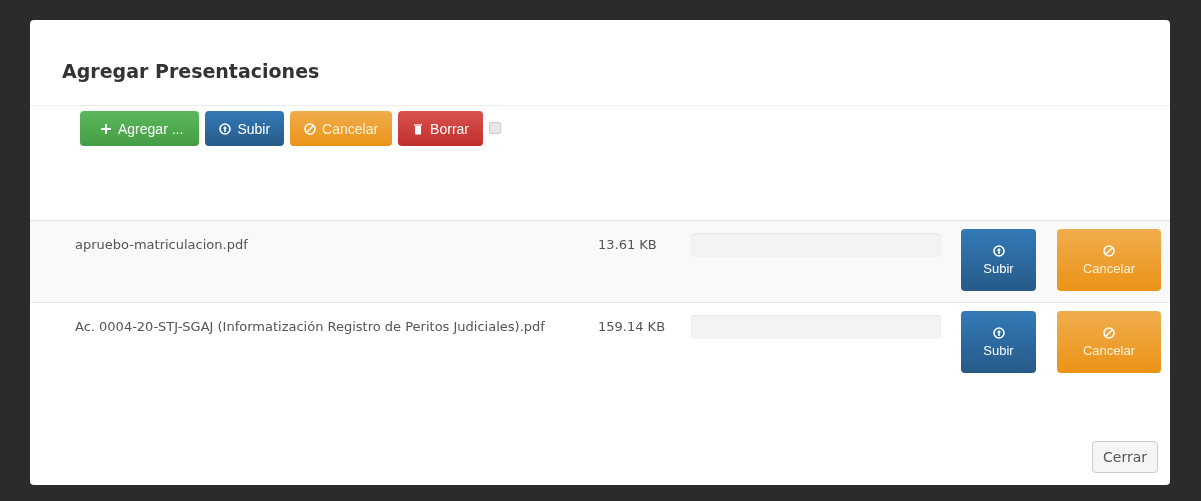 The width and height of the screenshot is (1201, 501). I want to click on select-all-checkbox, so click(495, 128).